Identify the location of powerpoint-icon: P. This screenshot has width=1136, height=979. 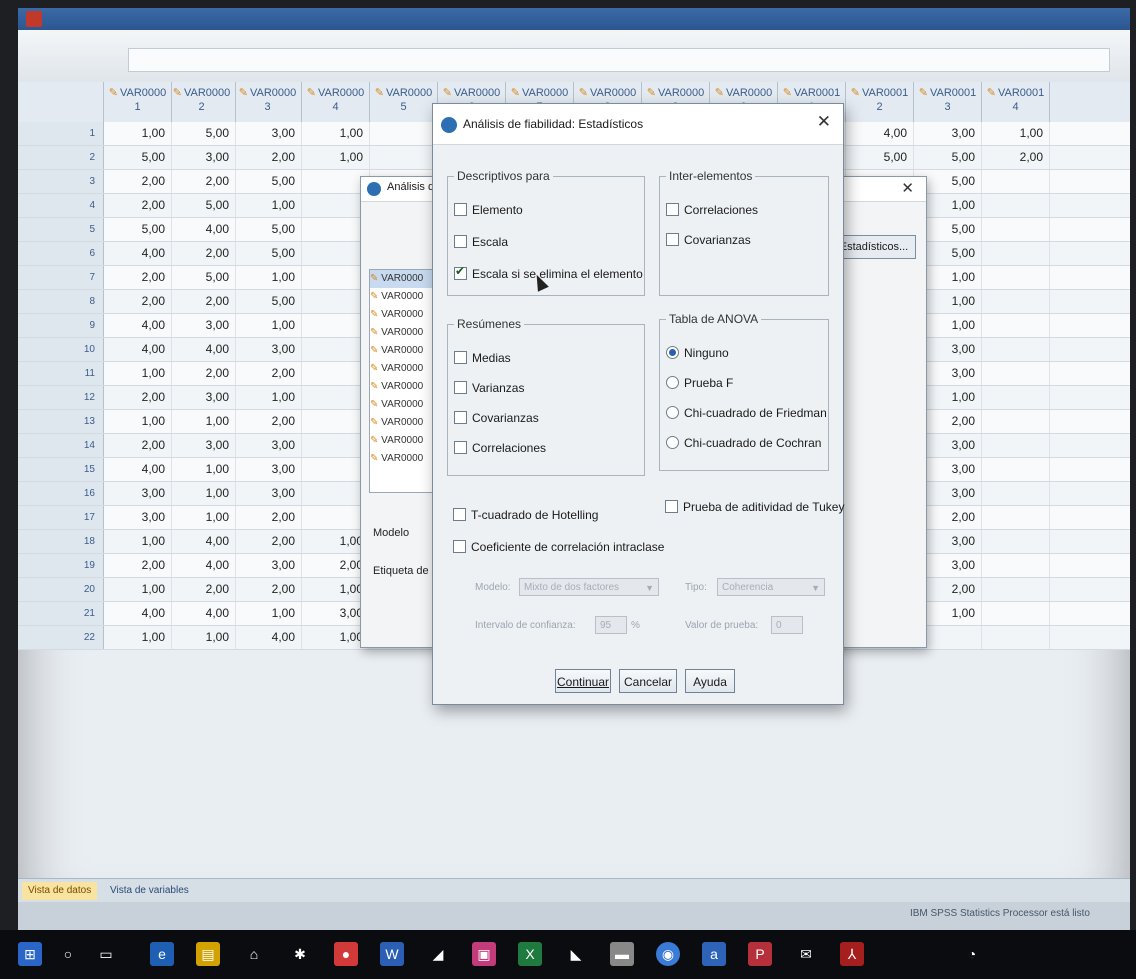
(760, 954).